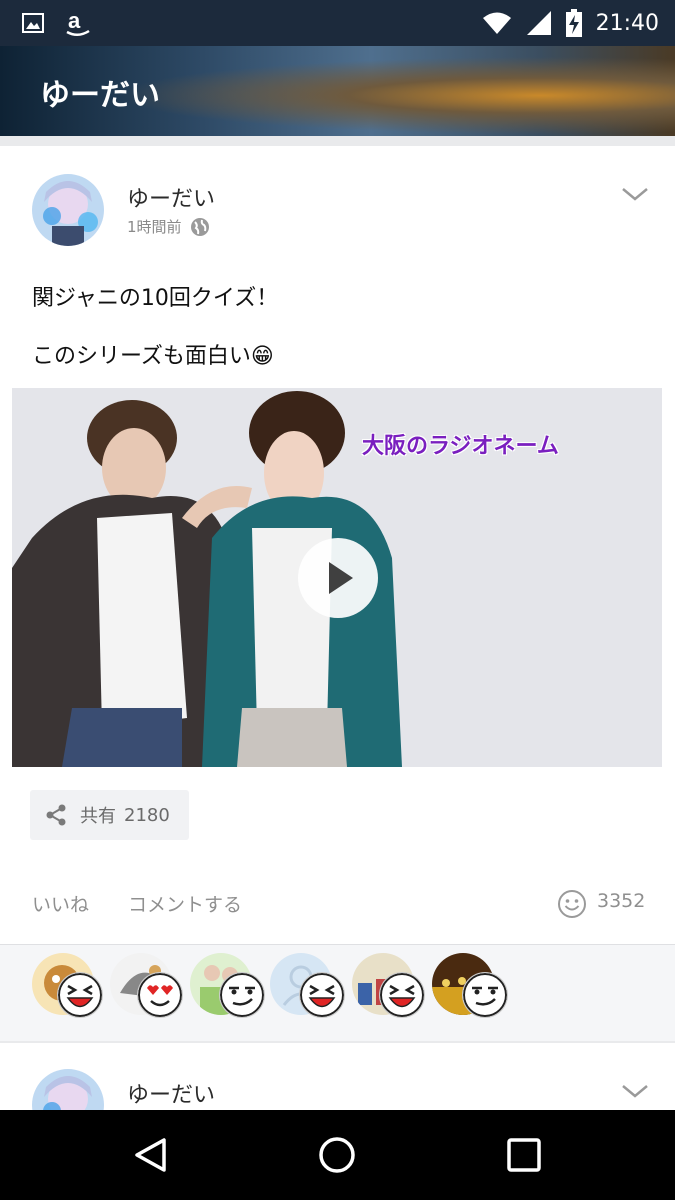 This screenshot has width=675, height=1200. Describe the element at coordinates (524, 1155) in the screenshot. I see `recents-icon` at that location.